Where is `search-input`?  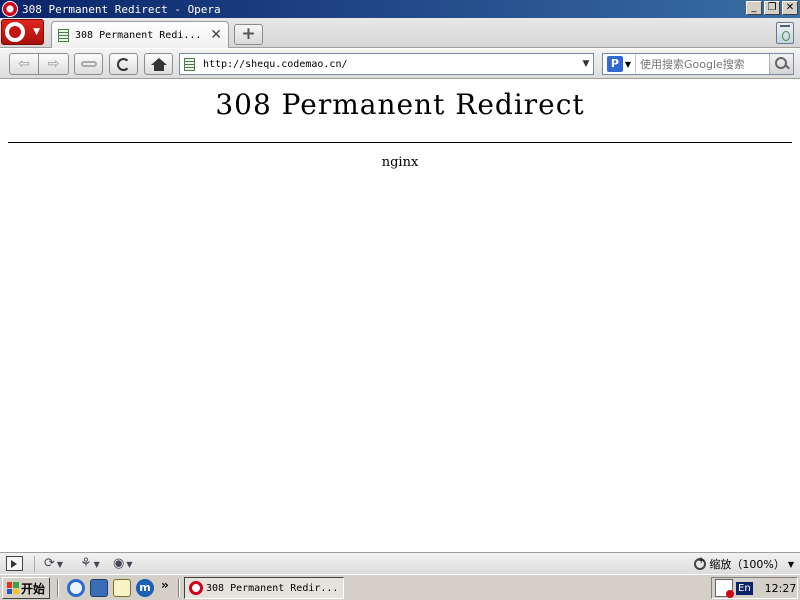 search-input is located at coordinates (702, 64).